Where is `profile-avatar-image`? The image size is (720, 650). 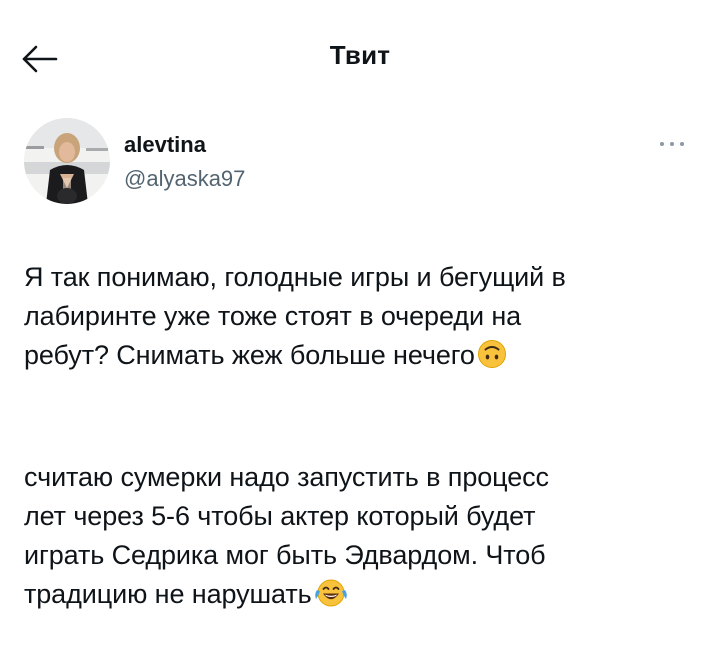
profile-avatar-image is located at coordinates (67, 161).